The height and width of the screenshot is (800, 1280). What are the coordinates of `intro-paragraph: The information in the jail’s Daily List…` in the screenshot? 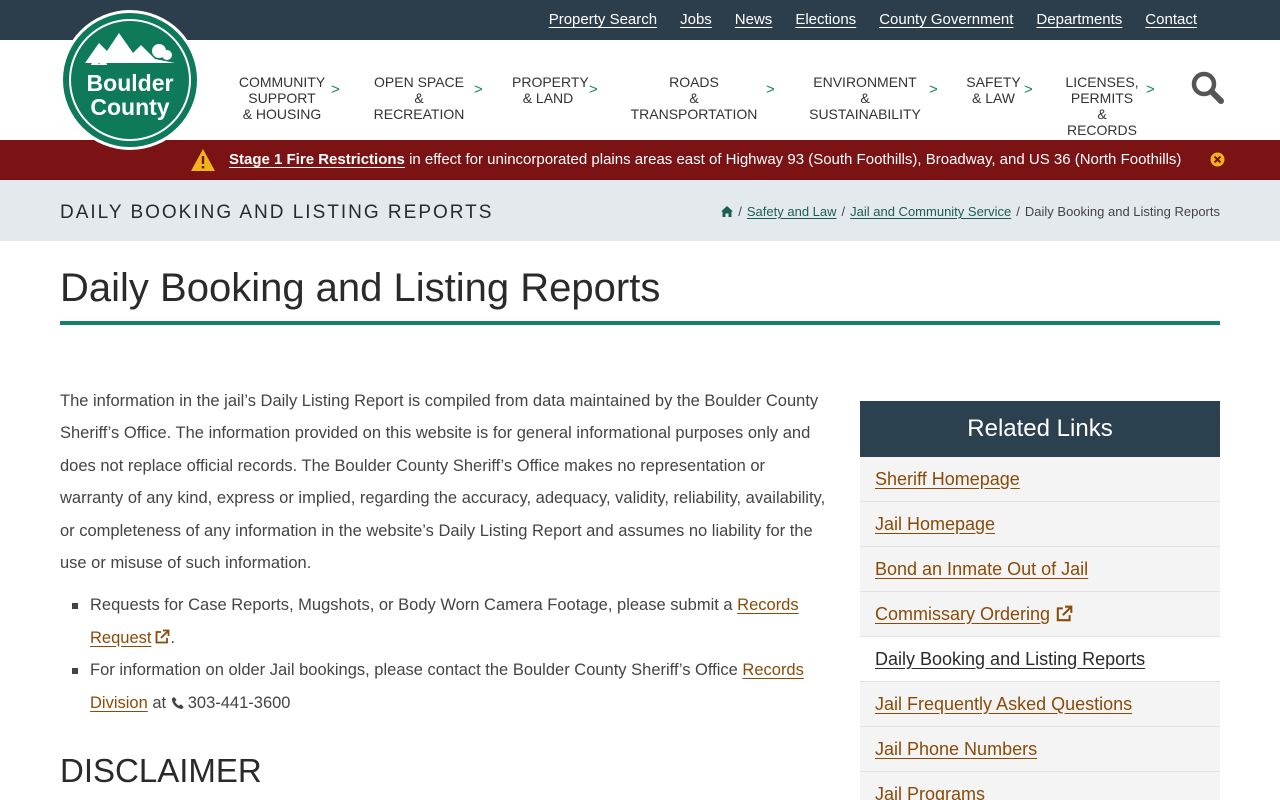 It's located at (443, 482).